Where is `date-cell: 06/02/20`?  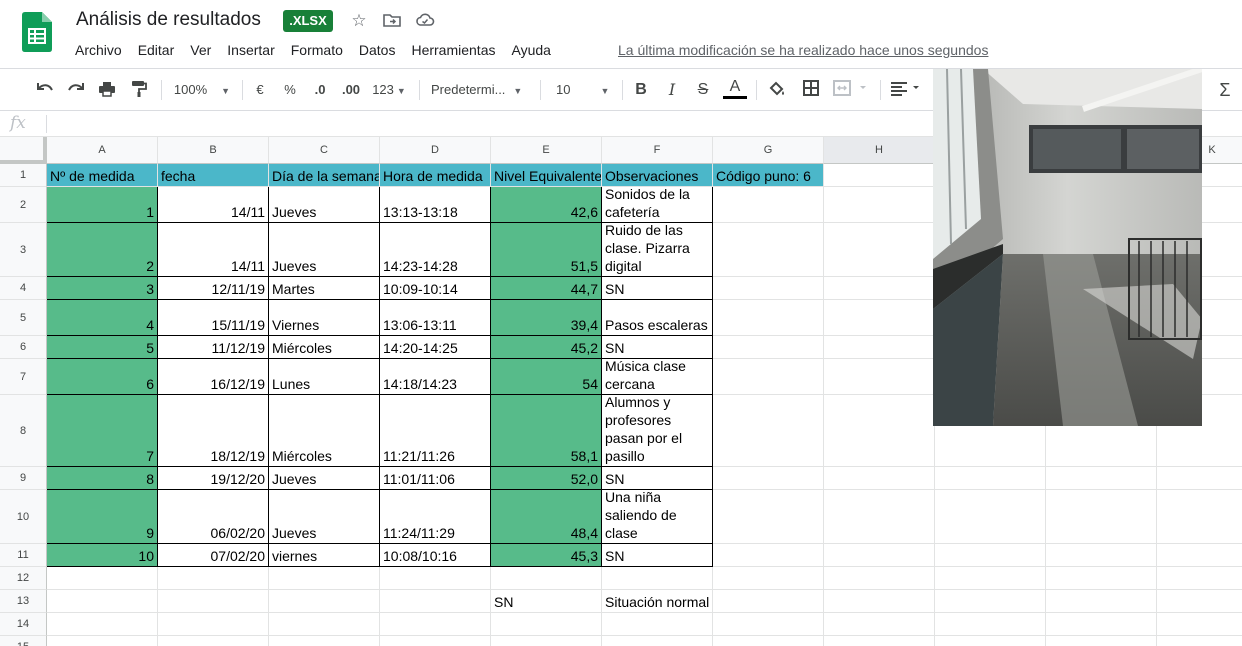 date-cell: 06/02/20 is located at coordinates (213, 517).